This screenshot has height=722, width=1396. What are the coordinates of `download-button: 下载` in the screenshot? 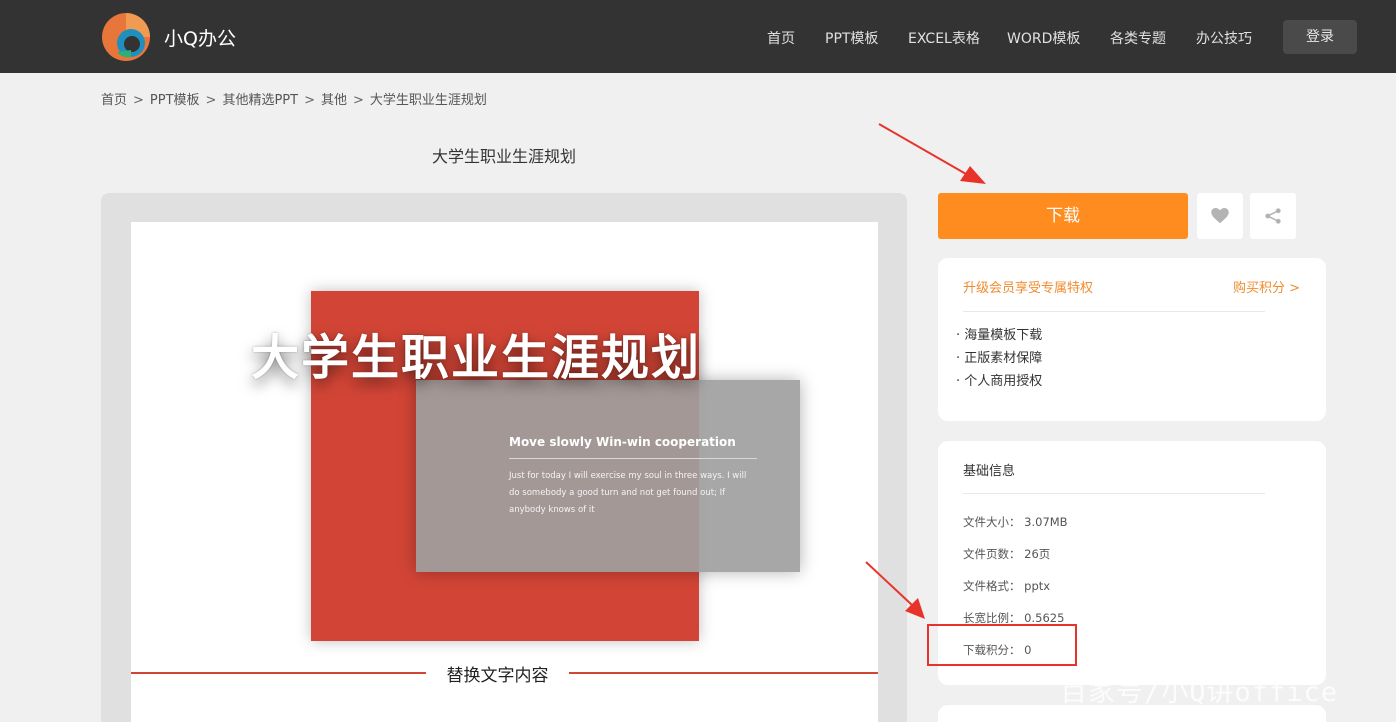 It's located at (1063, 216).